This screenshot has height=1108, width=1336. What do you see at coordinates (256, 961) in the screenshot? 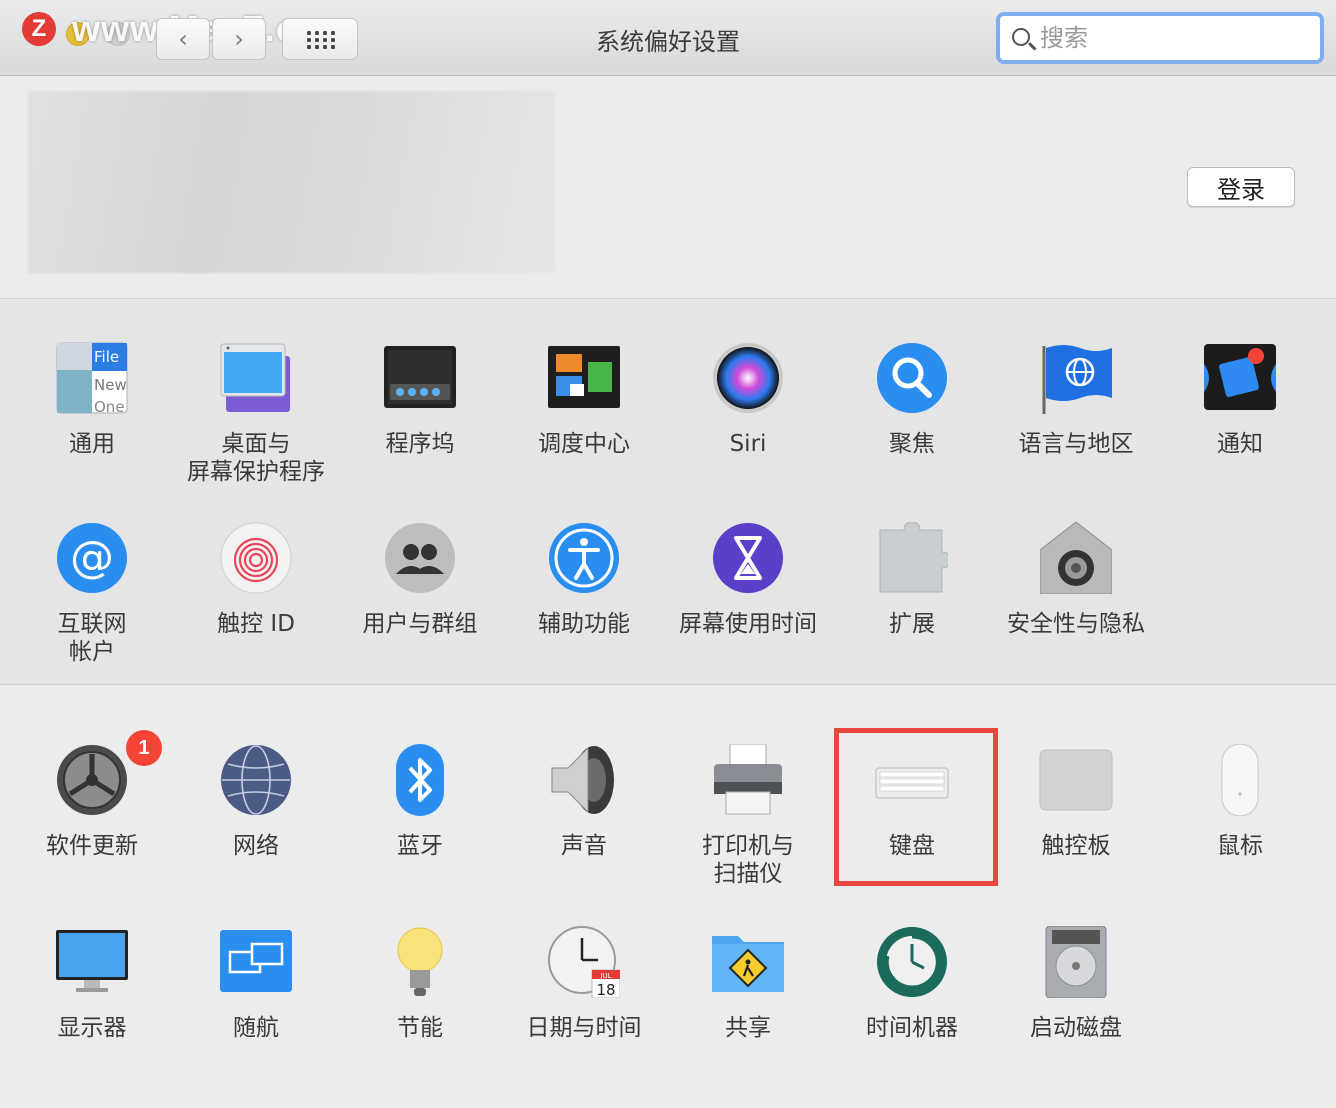
I see `sidecar-icon` at bounding box center [256, 961].